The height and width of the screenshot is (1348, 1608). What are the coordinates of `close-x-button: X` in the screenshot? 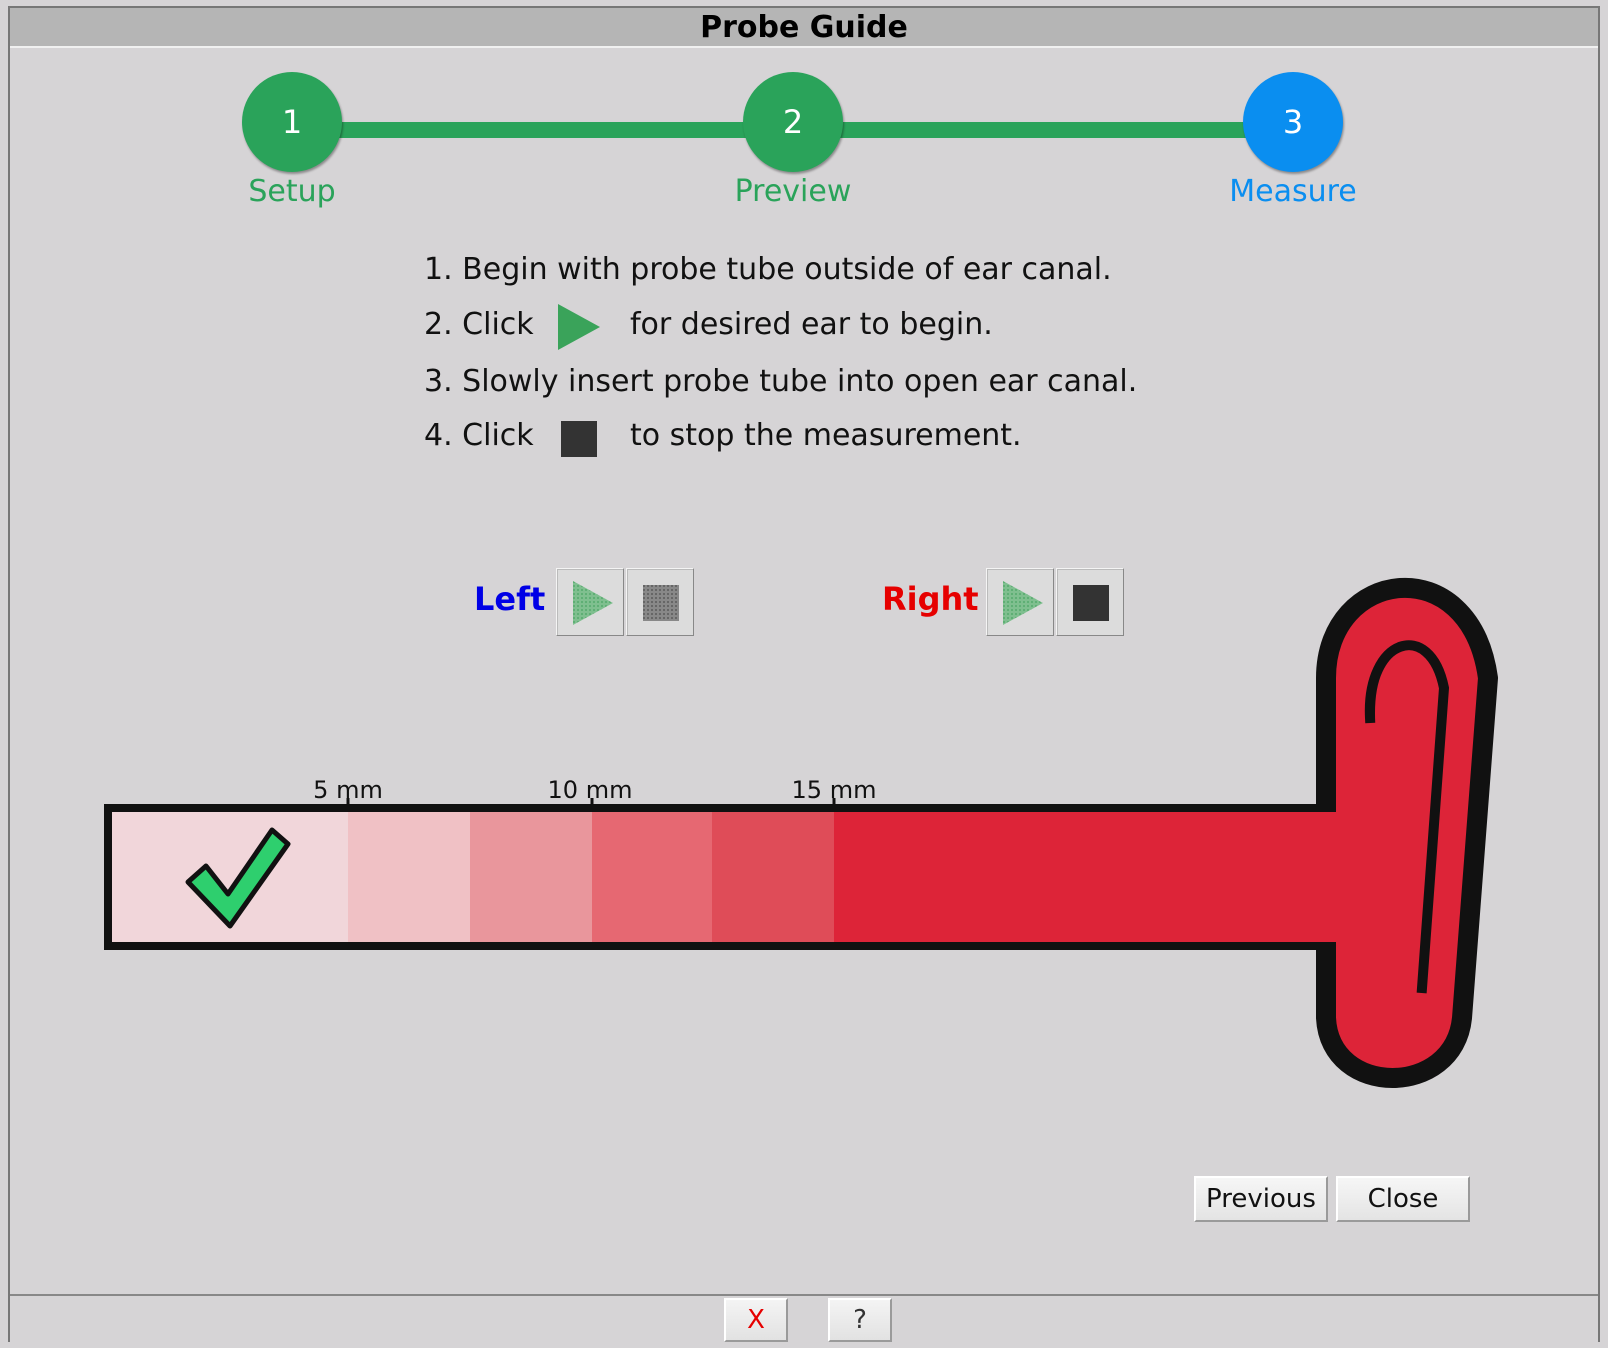 It's located at (756, 1320).